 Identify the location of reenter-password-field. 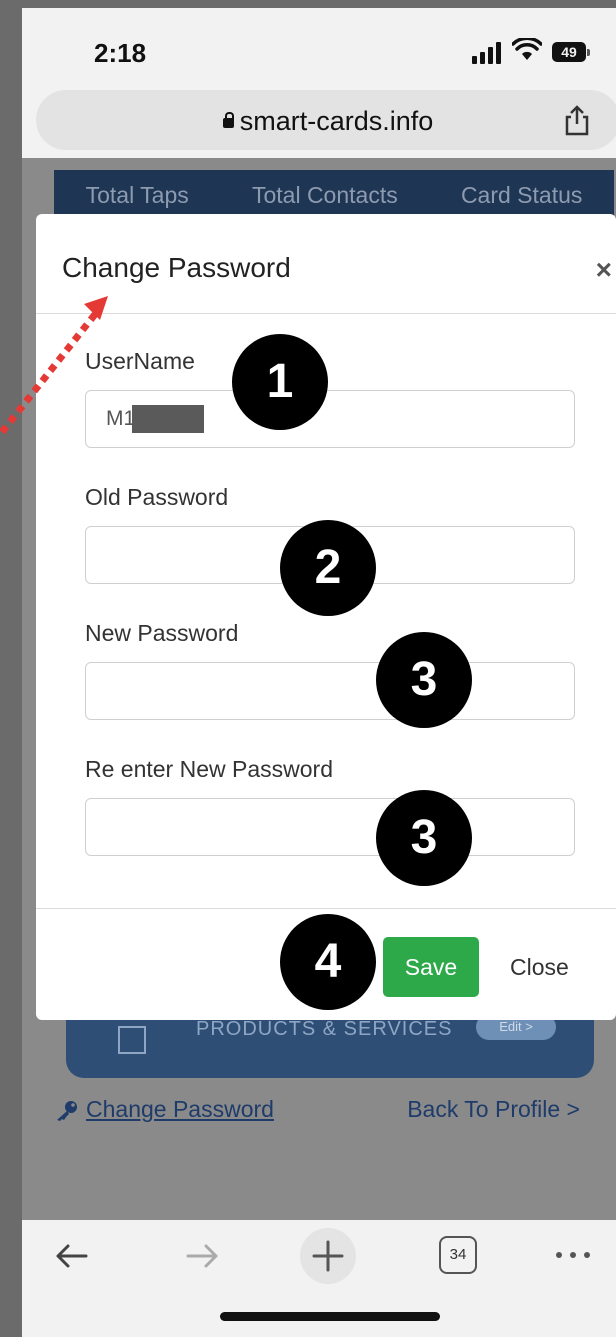
(330, 827).